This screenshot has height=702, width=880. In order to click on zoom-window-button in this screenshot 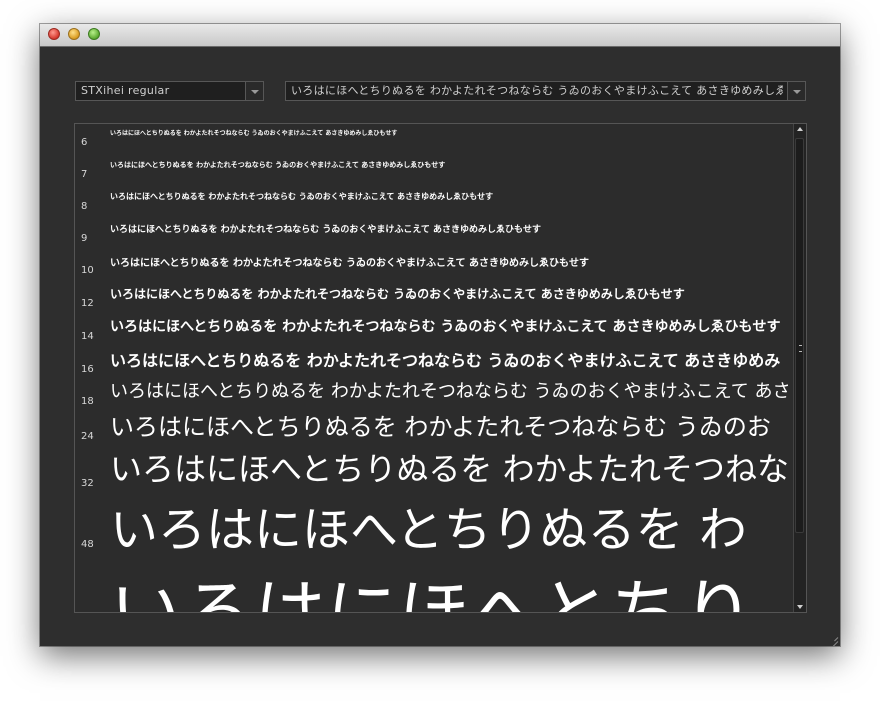, I will do `click(94, 34)`.